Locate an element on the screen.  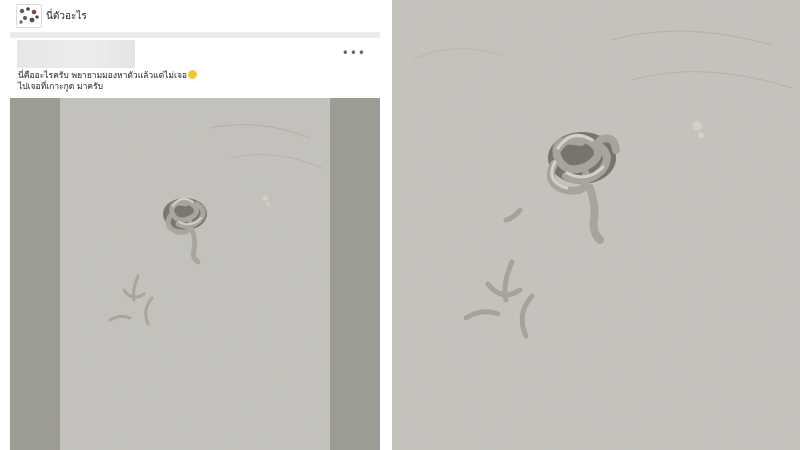
grinning-face-icon is located at coordinates (193, 74).